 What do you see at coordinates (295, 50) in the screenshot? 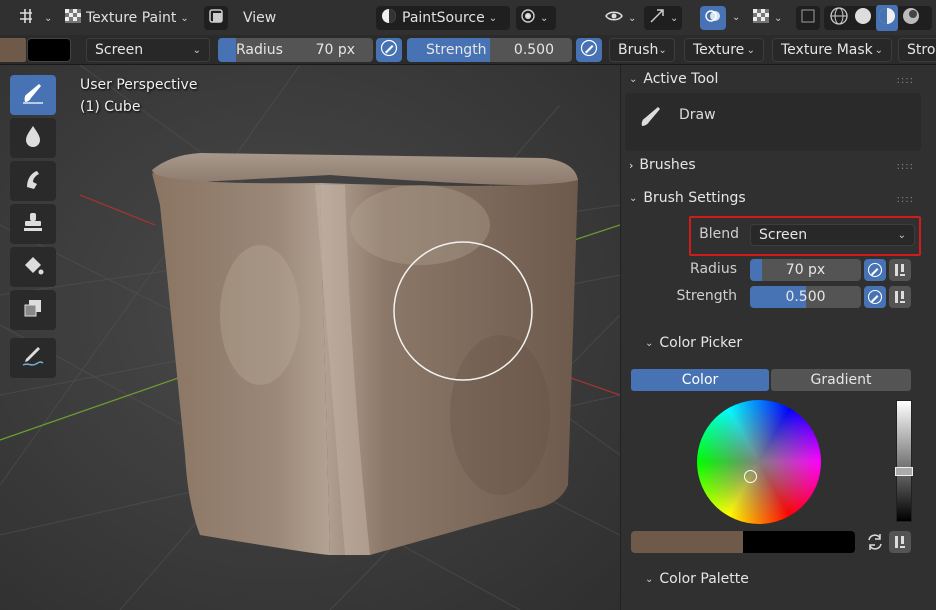
I see `radius-slider: Radius 70 px` at bounding box center [295, 50].